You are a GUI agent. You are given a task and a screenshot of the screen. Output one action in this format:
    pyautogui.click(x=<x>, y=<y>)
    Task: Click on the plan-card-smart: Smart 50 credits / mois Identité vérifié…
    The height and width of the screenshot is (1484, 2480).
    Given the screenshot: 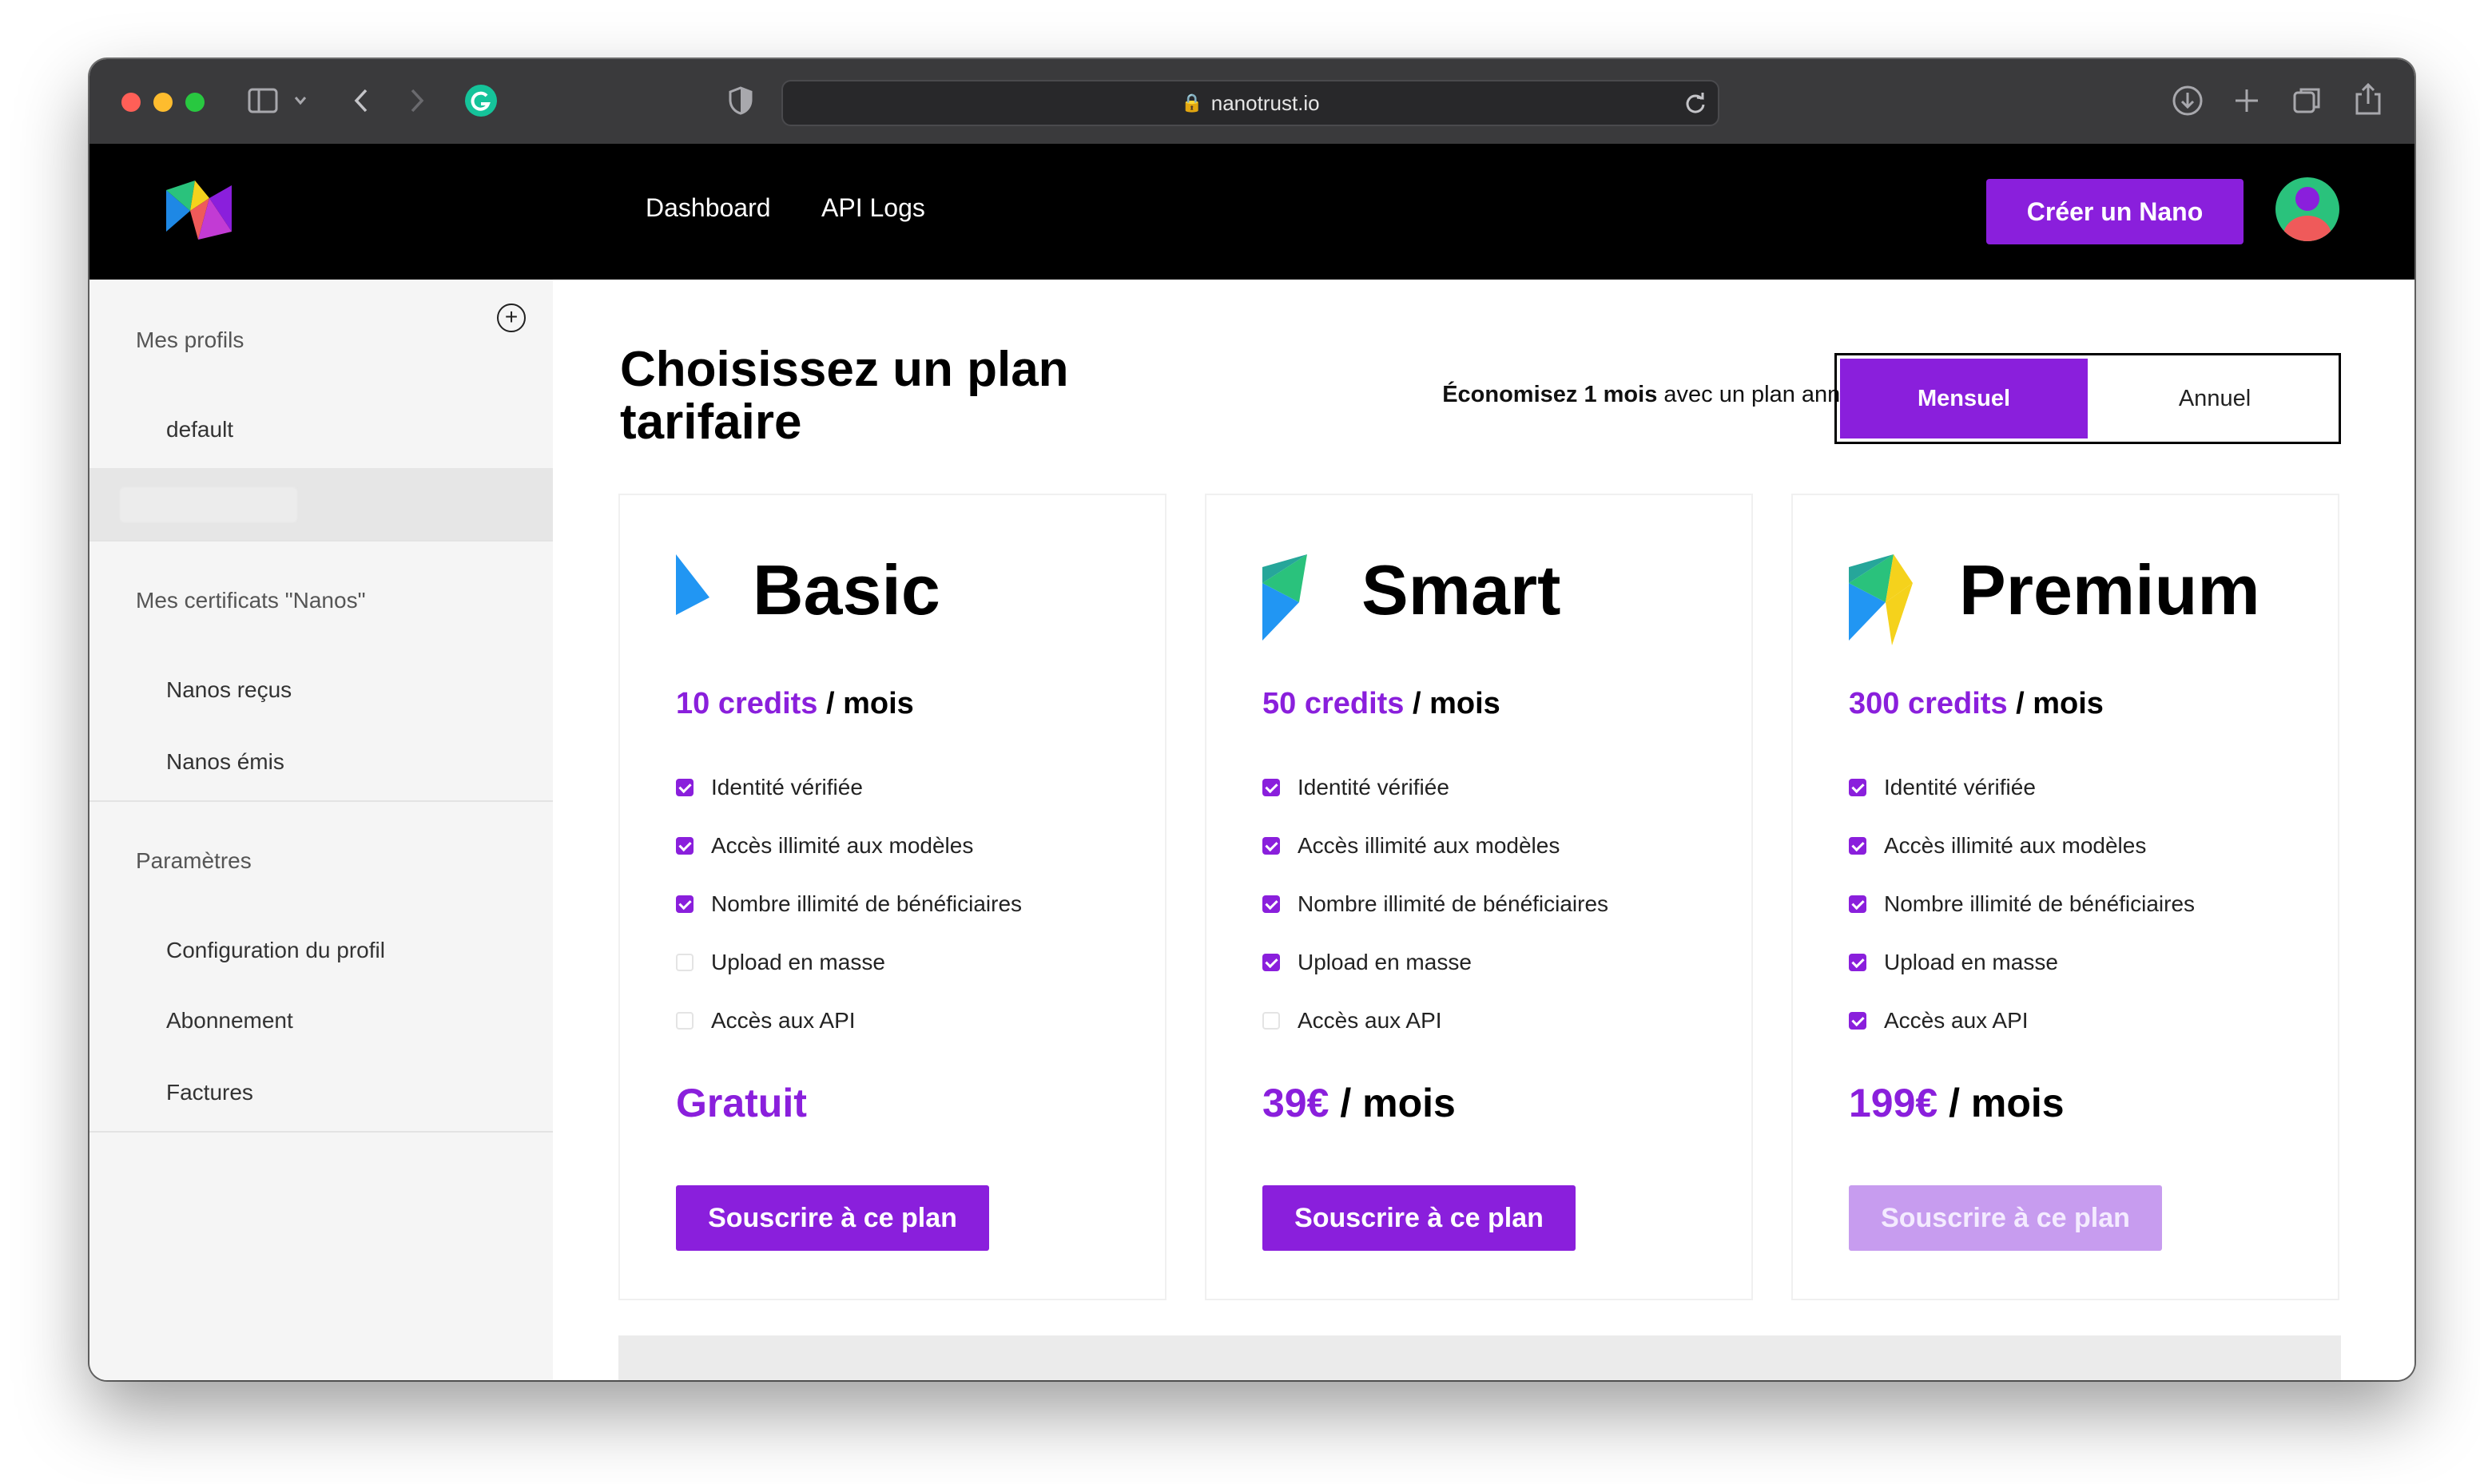 What is the action you would take?
    pyautogui.click(x=1479, y=897)
    